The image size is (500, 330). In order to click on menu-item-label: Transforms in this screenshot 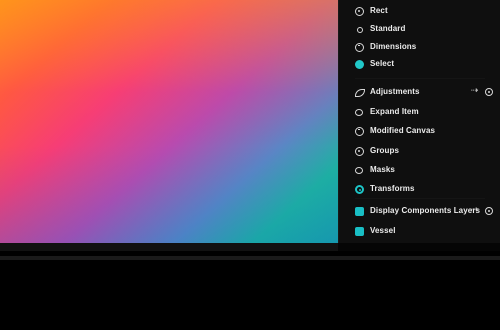, I will do `click(392, 188)`.